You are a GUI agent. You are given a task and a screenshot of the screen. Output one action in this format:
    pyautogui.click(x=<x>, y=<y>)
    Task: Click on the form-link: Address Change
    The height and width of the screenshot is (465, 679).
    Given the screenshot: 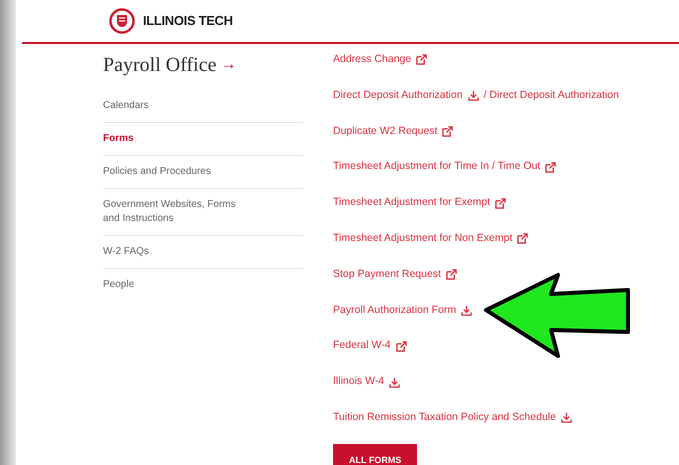 What is the action you would take?
    pyautogui.click(x=372, y=60)
    